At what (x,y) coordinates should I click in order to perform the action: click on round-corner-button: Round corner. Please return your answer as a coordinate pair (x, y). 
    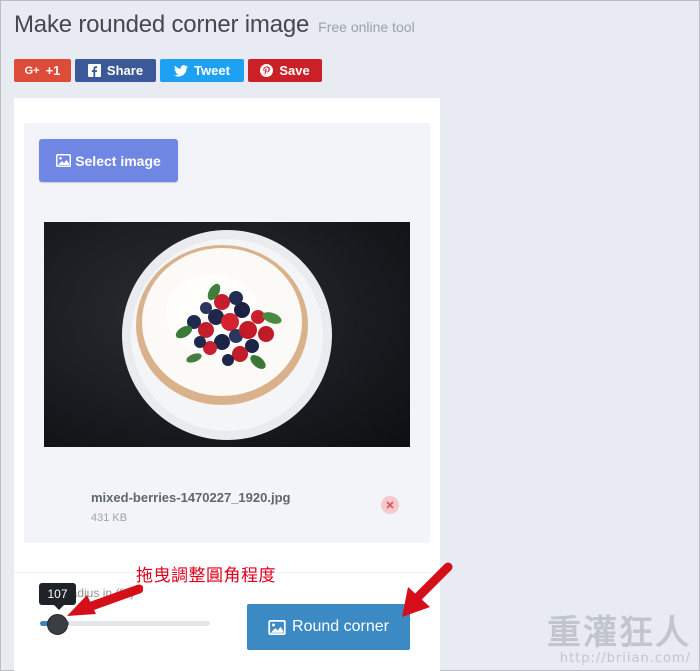
    Looking at the image, I should click on (328, 627).